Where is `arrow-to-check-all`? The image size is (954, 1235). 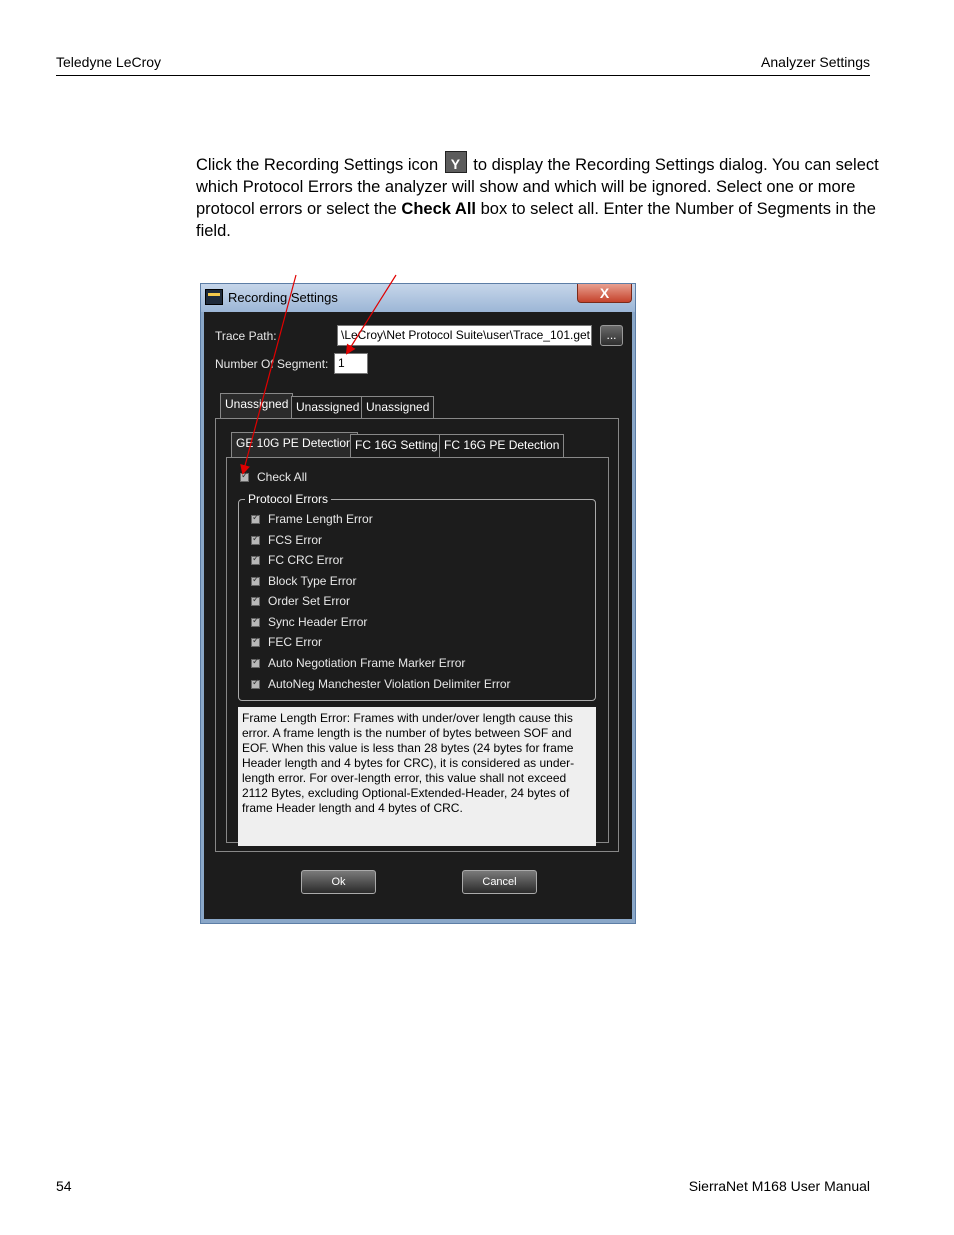 arrow-to-check-all is located at coordinates (268, 374).